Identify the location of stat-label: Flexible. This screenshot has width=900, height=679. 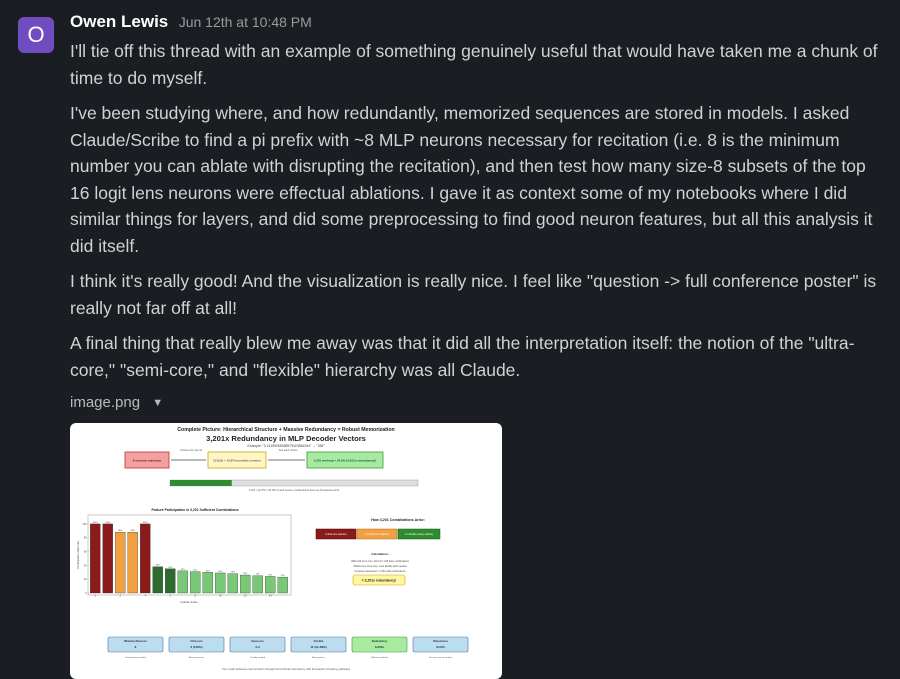
(319, 641).